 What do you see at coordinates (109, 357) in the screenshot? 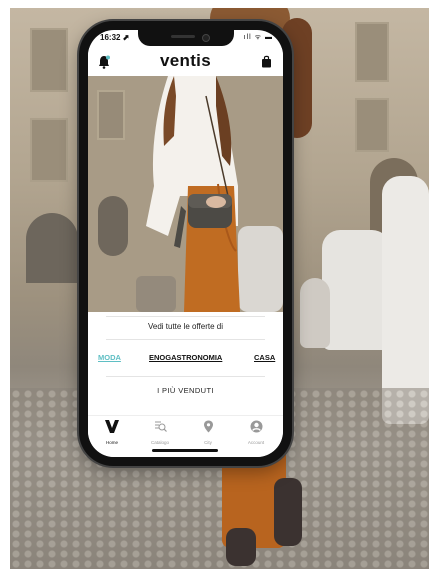
I see `category-moda-link: MODA` at bounding box center [109, 357].